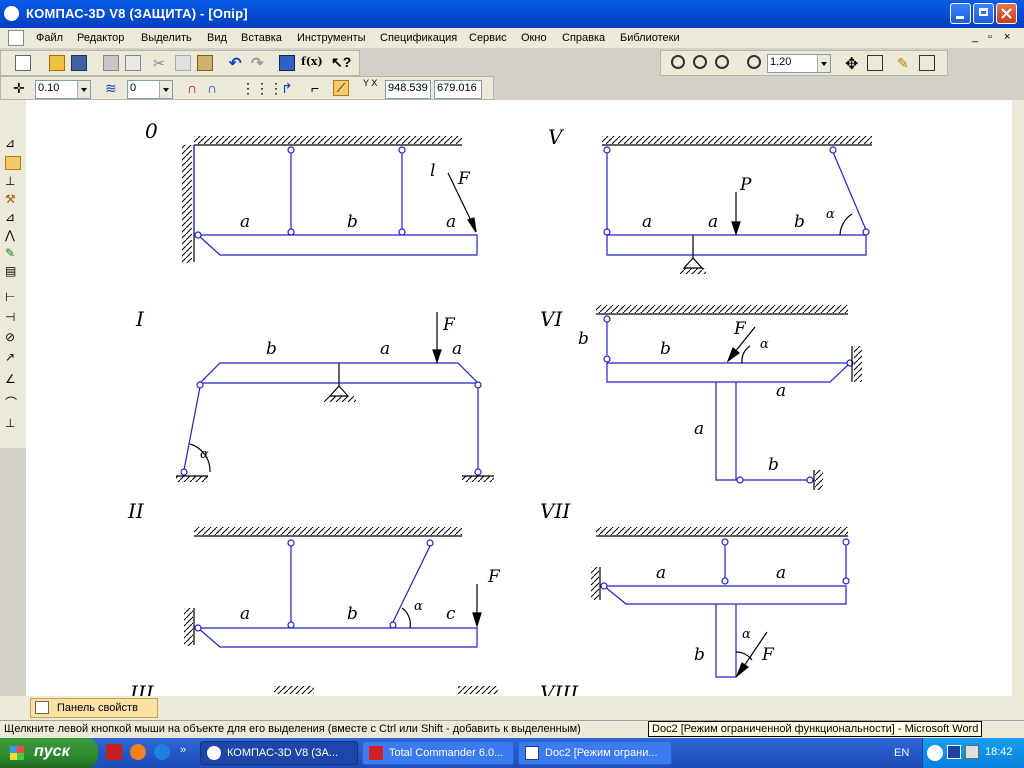 The width and height of the screenshot is (1024, 768). What do you see at coordinates (408, 89) in the screenshot?
I see `coord-x-field: 948.539` at bounding box center [408, 89].